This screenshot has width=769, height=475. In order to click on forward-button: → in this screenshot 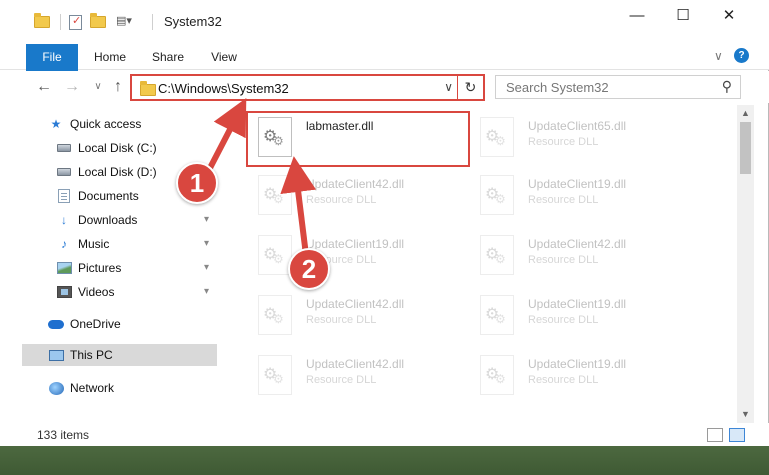, I will do `click(72, 87)`.